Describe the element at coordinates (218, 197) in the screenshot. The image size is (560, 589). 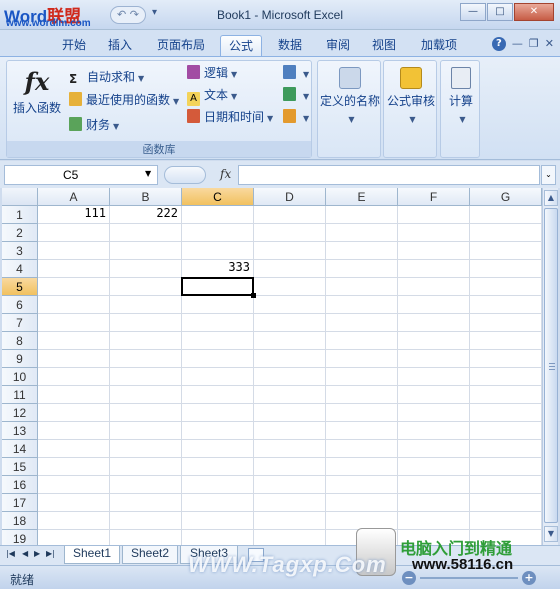
I see `column-header-c: C` at that location.